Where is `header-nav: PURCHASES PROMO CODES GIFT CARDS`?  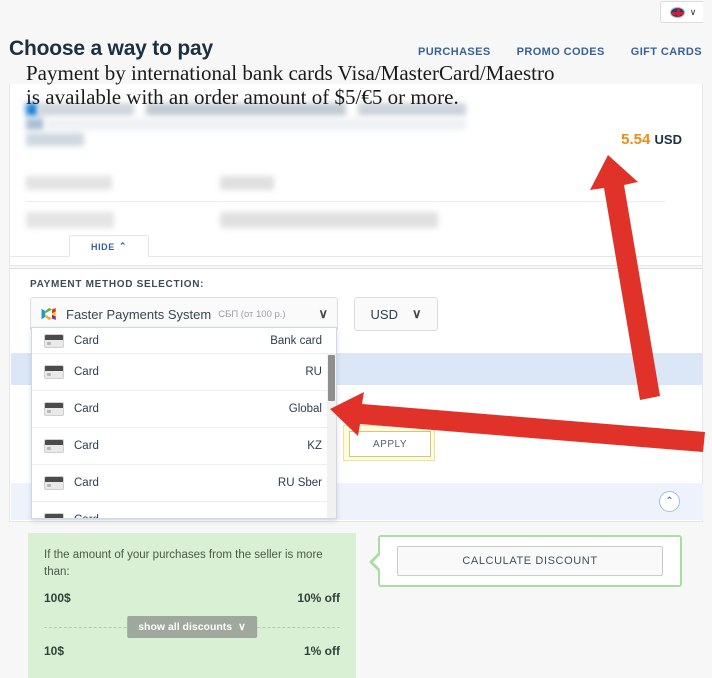 header-nav: PURCHASES PROMO CODES GIFT CARDS is located at coordinates (560, 52).